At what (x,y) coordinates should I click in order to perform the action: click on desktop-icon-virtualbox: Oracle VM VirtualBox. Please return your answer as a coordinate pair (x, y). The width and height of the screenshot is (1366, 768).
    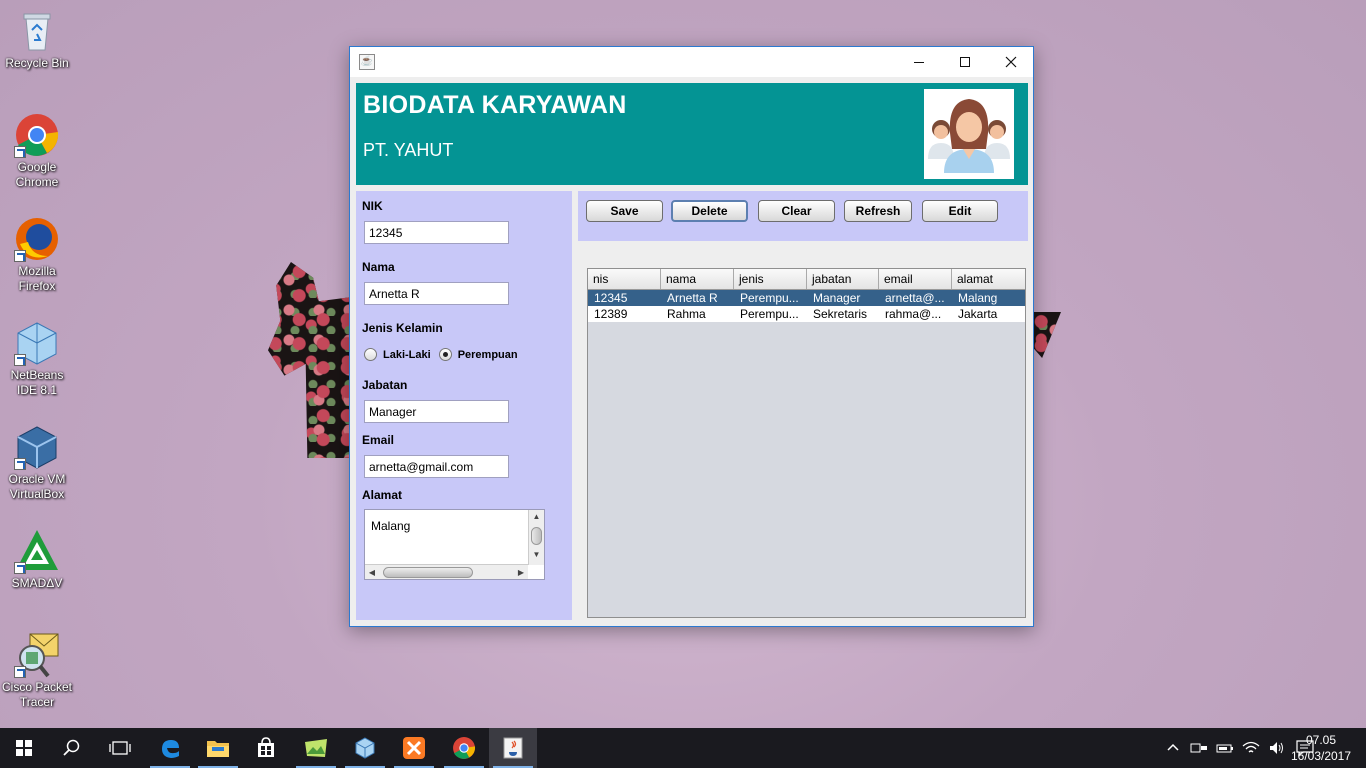
    Looking at the image, I should click on (37, 463).